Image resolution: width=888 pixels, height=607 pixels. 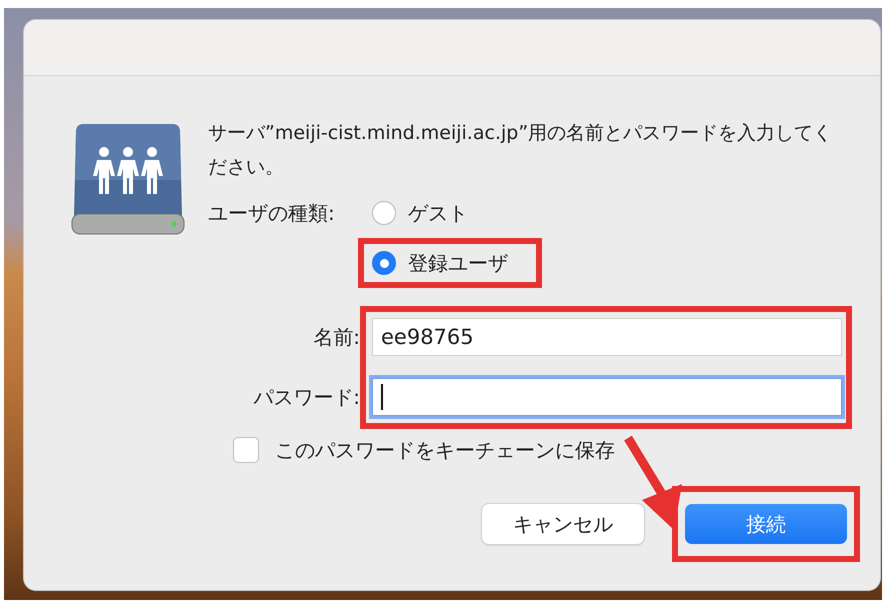 I want to click on keychain-checkbox, so click(x=246, y=450).